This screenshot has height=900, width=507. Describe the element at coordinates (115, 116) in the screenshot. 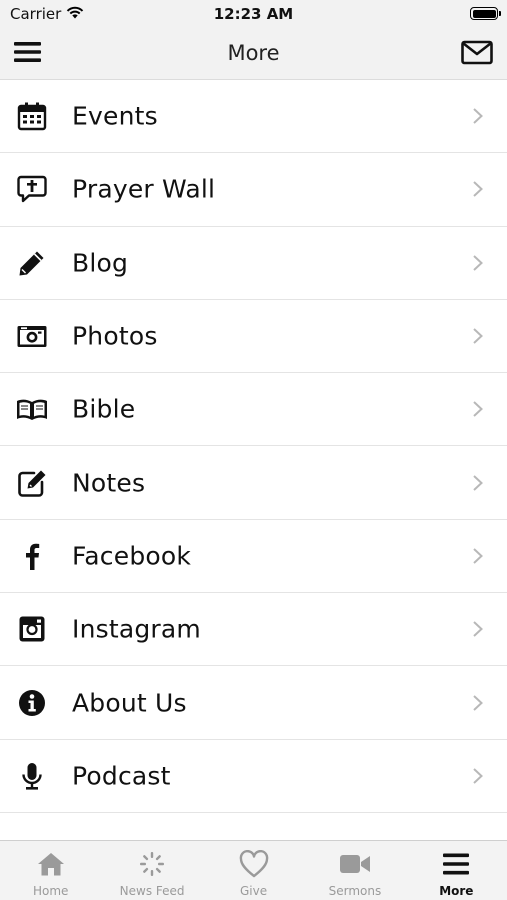

I see `menu-item-label: Events` at that location.